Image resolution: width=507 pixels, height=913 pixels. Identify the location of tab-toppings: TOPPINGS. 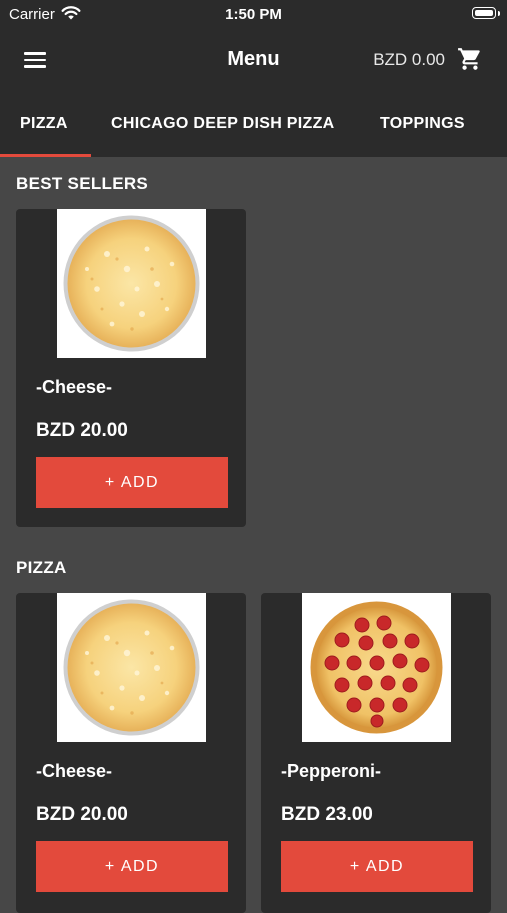
(422, 124).